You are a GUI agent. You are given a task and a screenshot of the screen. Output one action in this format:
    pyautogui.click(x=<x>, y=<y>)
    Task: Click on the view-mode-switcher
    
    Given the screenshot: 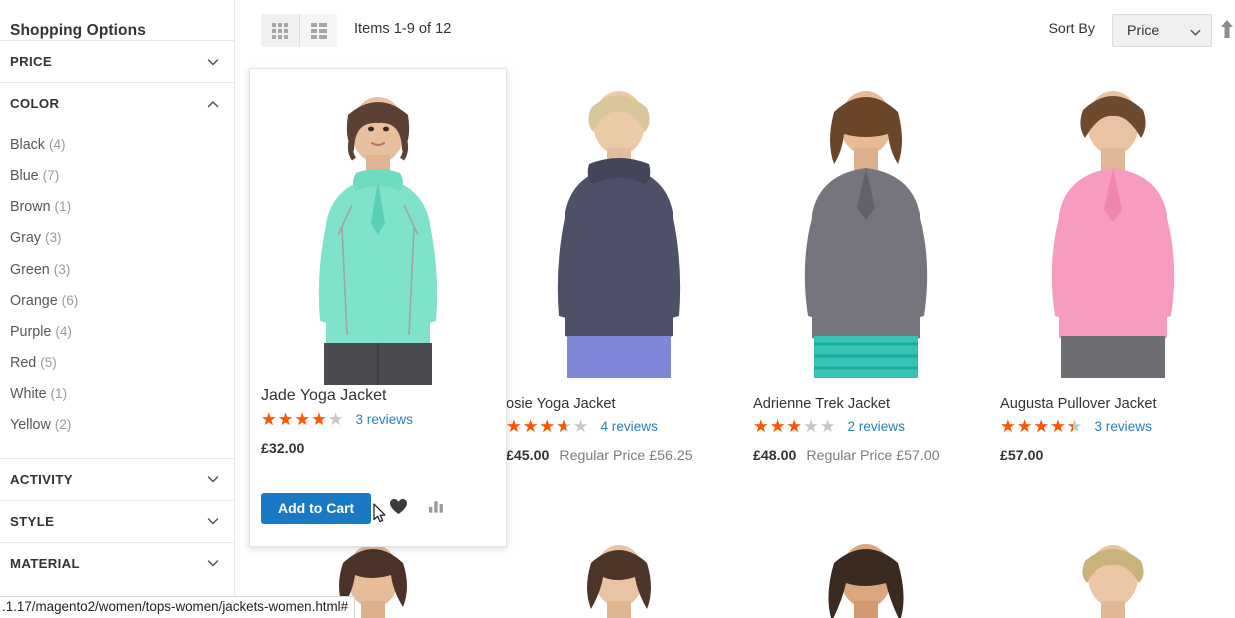 What is the action you would take?
    pyautogui.click(x=299, y=30)
    